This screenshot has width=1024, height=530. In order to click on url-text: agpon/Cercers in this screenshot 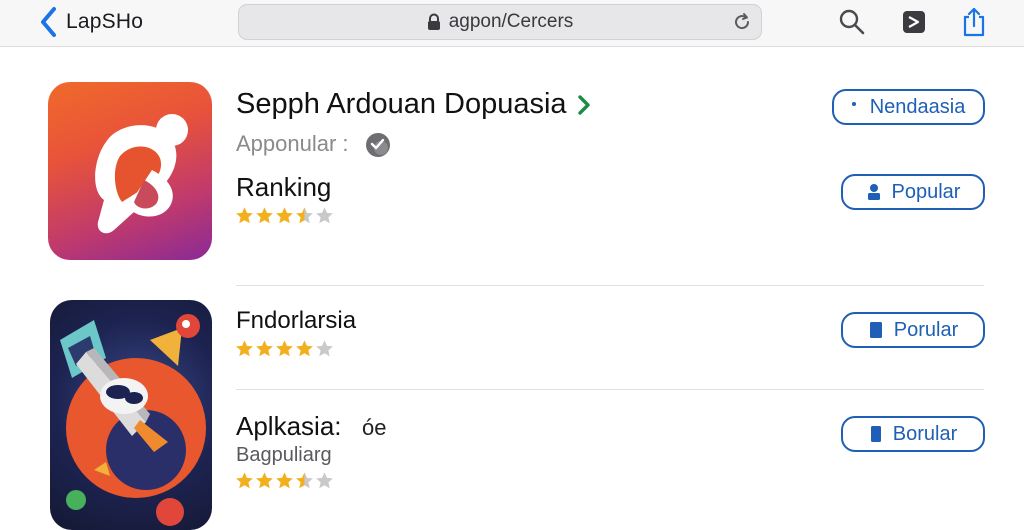, I will do `click(511, 21)`.